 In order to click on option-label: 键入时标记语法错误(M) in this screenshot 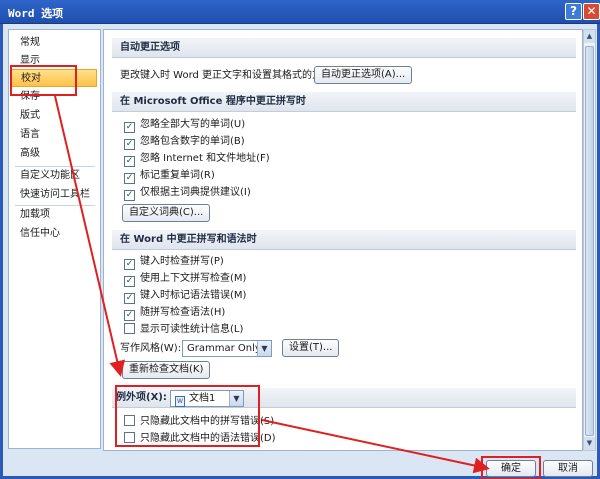, I will do `click(193, 295)`.